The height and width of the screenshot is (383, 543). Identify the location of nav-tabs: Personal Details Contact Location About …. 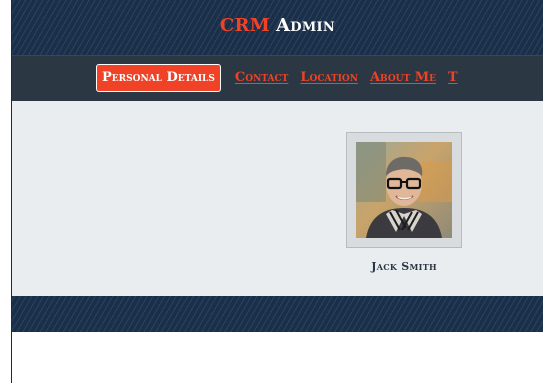
(283, 78).